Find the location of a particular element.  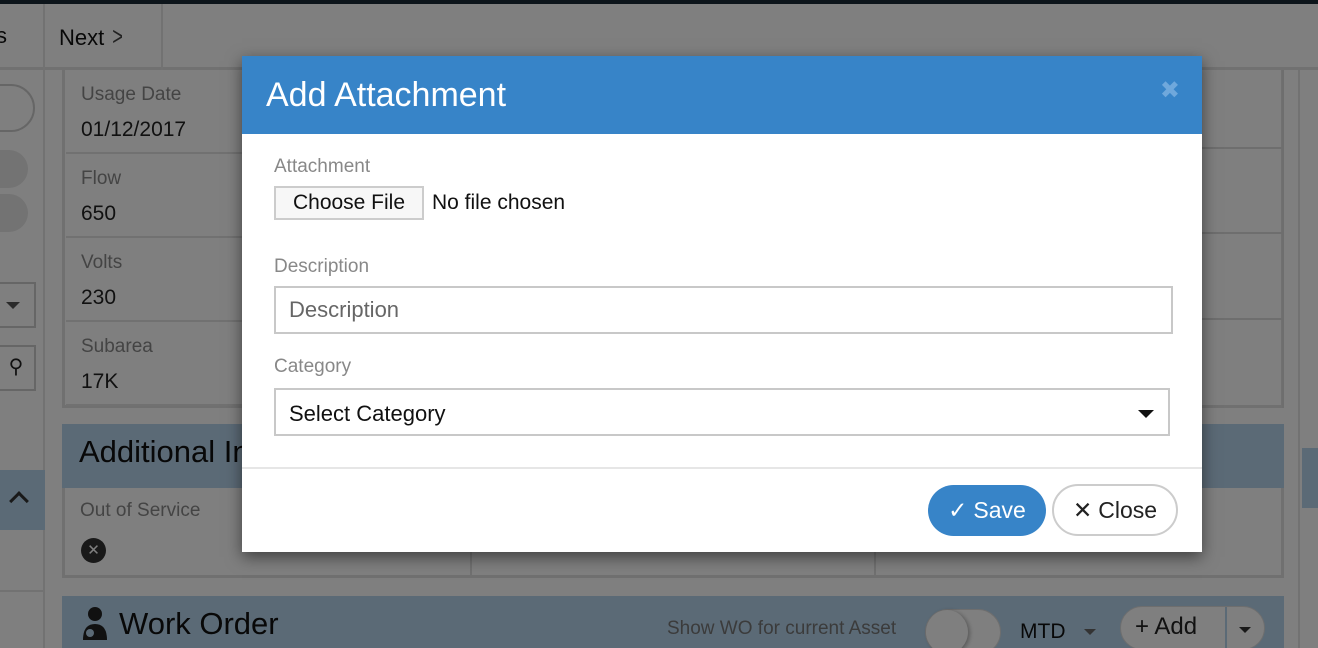

close-button: ✕ Close is located at coordinates (1115, 510).